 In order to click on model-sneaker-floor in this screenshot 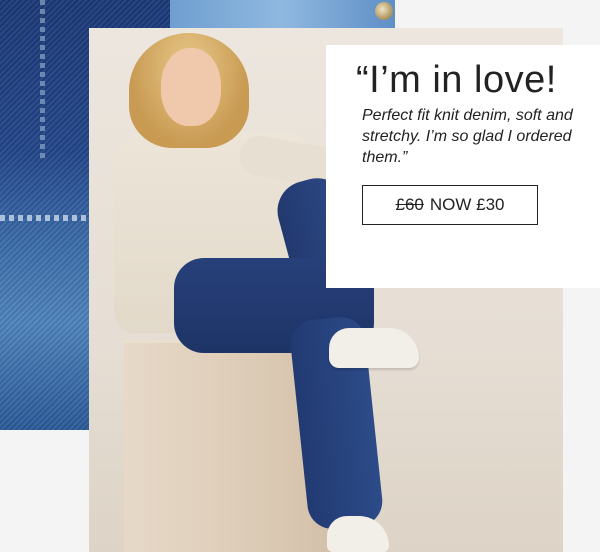, I will do `click(358, 534)`.